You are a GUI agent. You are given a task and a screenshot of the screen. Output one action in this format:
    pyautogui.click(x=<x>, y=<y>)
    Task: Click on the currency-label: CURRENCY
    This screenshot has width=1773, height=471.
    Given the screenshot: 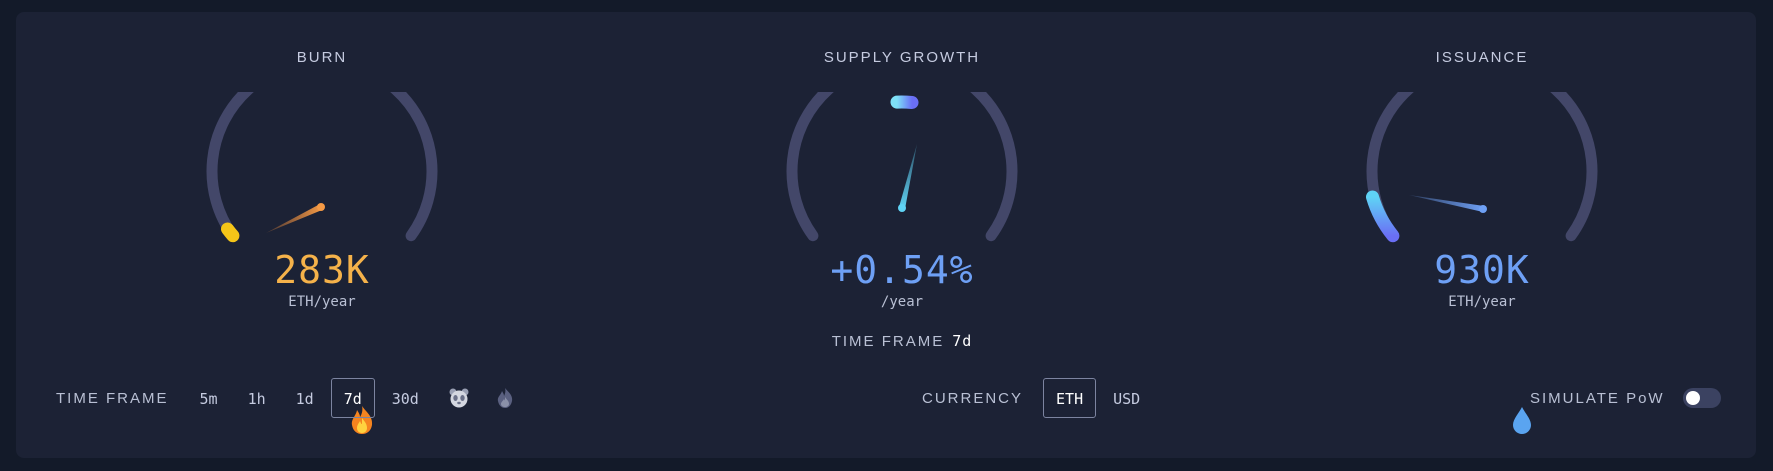 What is the action you would take?
    pyautogui.click(x=973, y=398)
    